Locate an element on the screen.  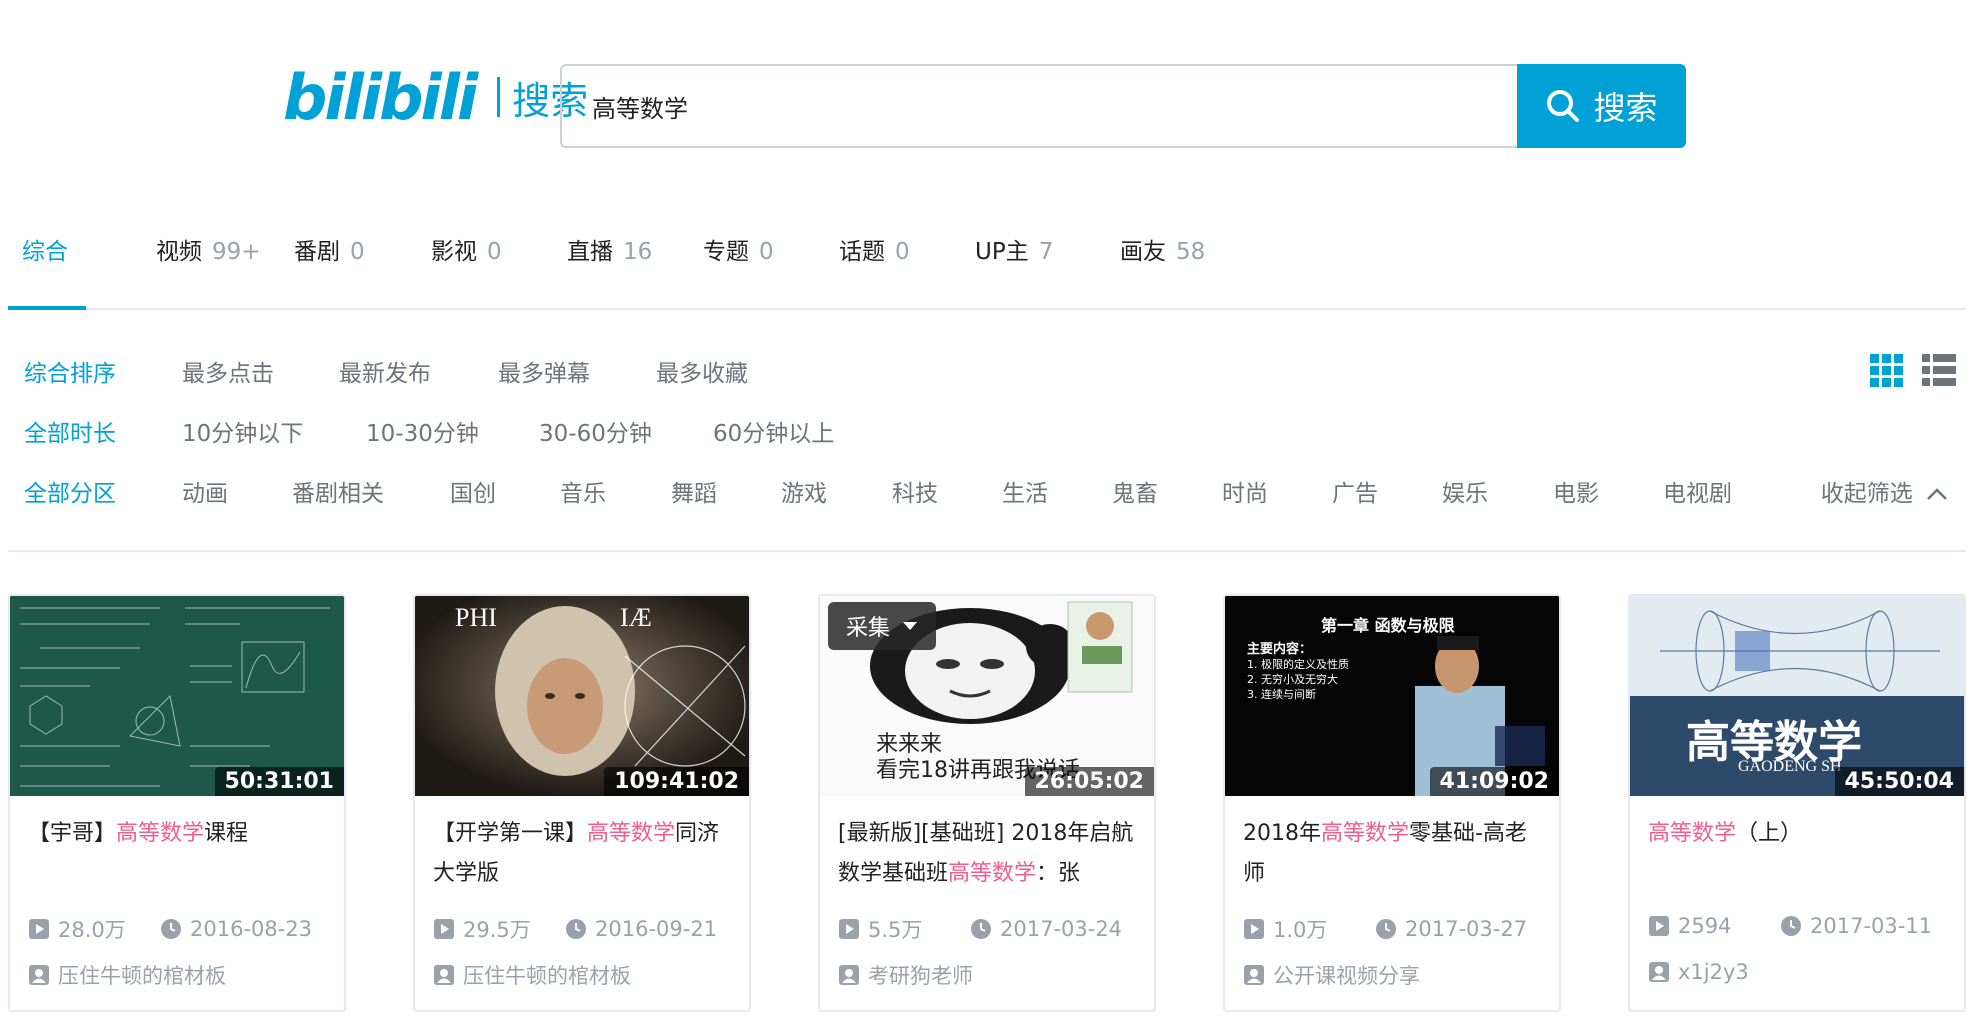
bilibili-logo: bilibili 搜索 is located at coordinates (435, 97).